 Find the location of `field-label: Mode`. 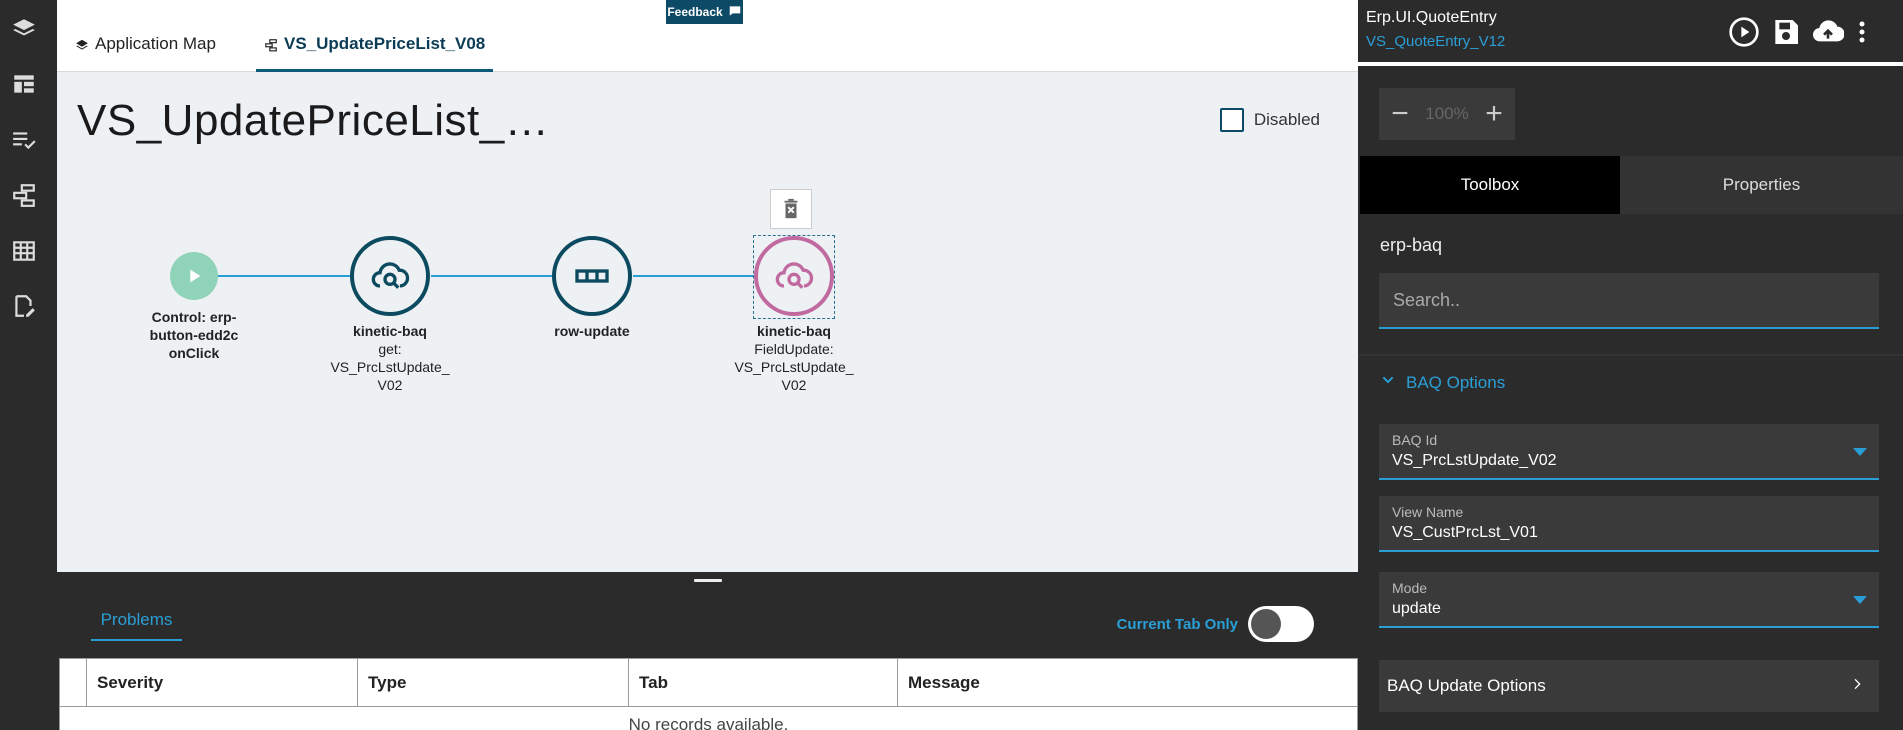

field-label: Mode is located at coordinates (1410, 588).